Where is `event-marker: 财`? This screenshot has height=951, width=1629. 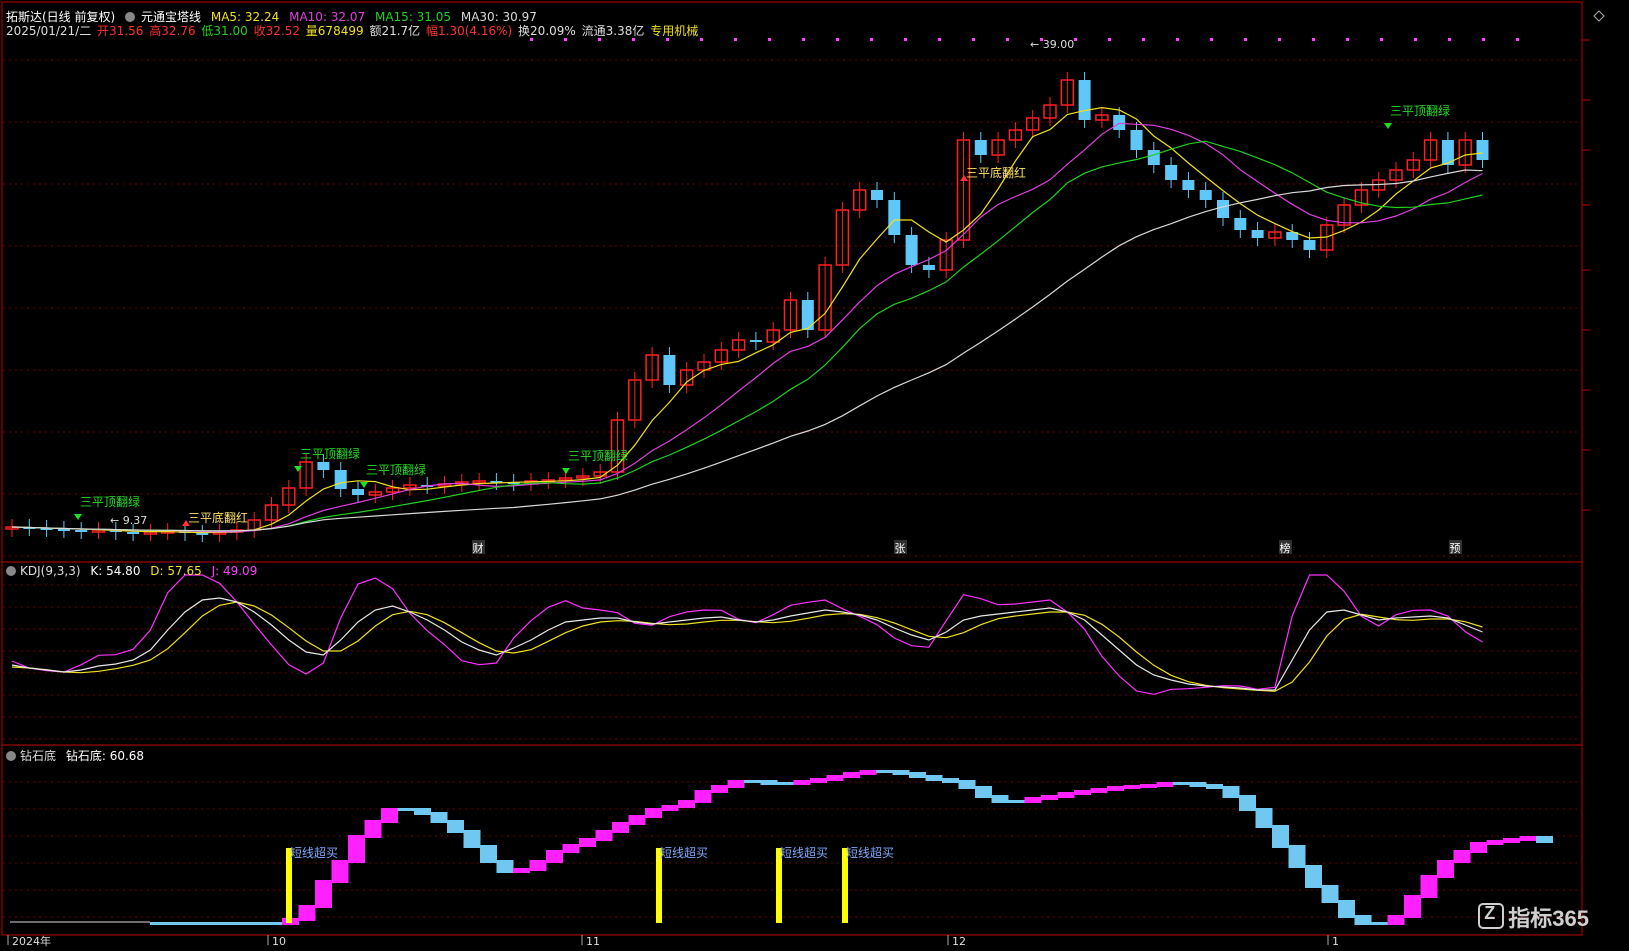
event-marker: 财 is located at coordinates (478, 548).